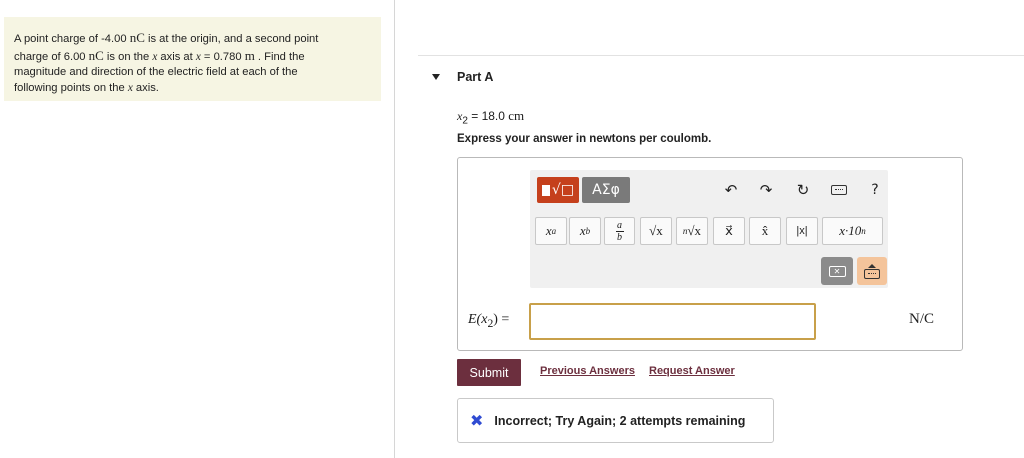 The height and width of the screenshot is (458, 1024). Describe the element at coordinates (563, 190) in the screenshot. I see `sqrt-template-icon: √□` at that location.